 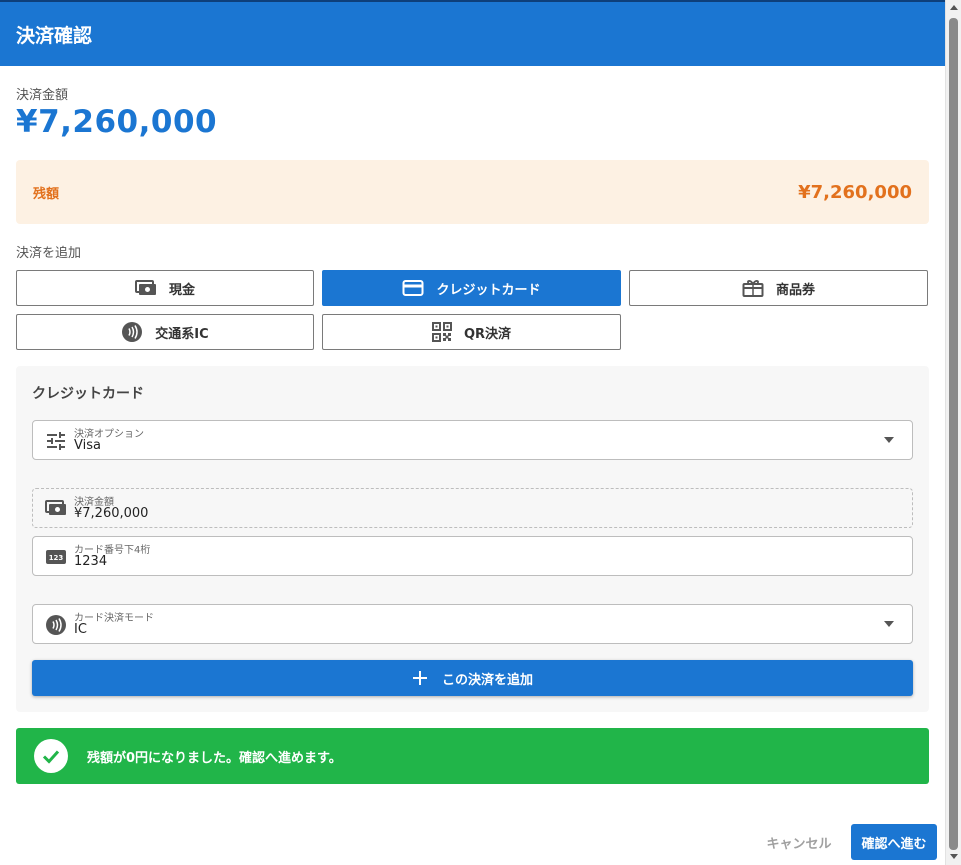 What do you see at coordinates (855, 192) in the screenshot?
I see `remaining-value: ¥7,260,000` at bounding box center [855, 192].